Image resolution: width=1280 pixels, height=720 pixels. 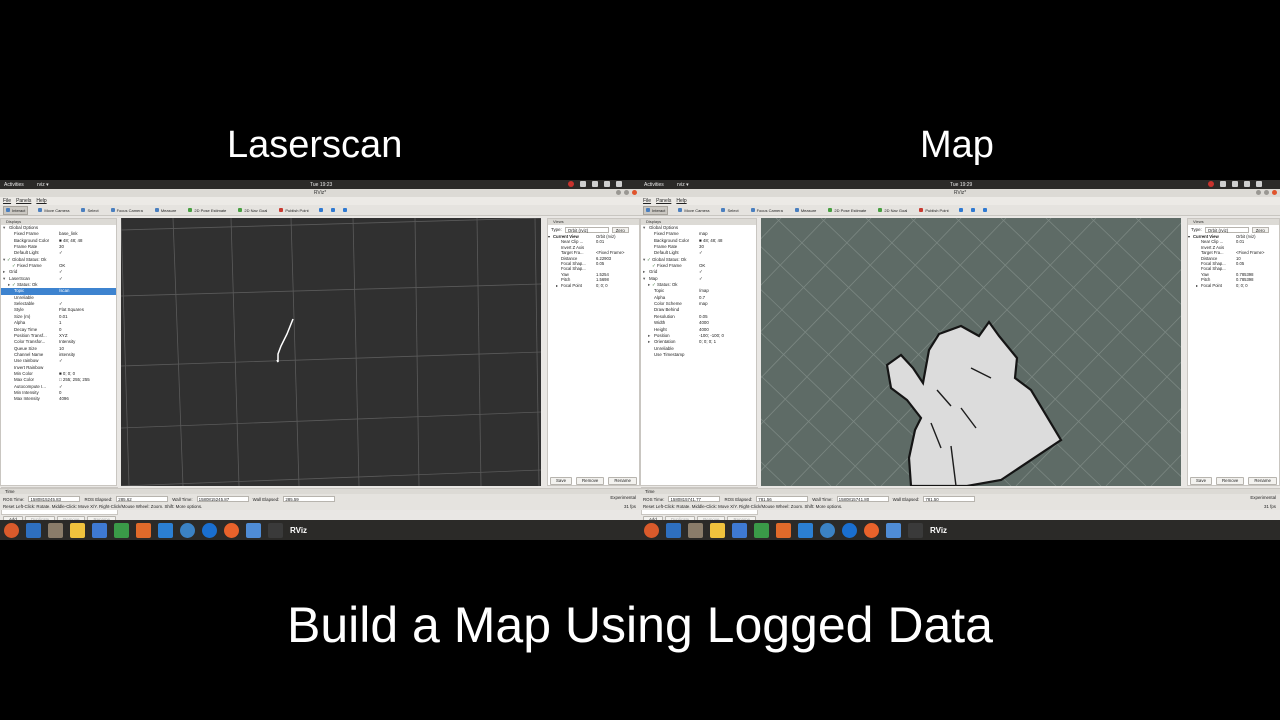 What do you see at coordinates (77, 530) in the screenshot?
I see `usb-icon` at bounding box center [77, 530].